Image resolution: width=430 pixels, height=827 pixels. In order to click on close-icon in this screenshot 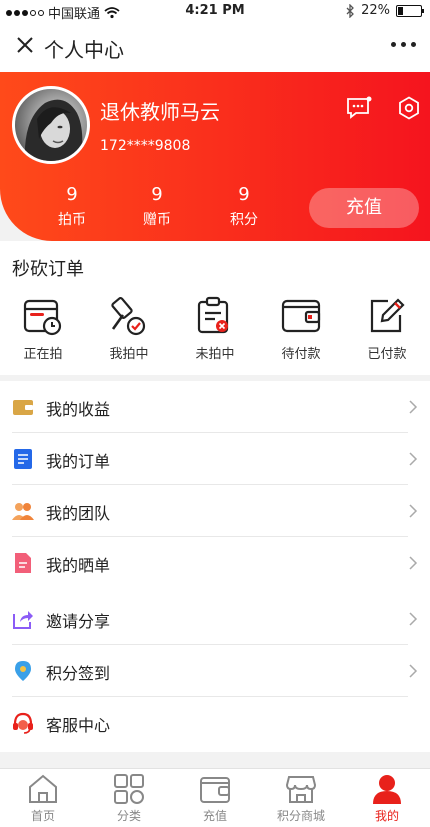, I will do `click(25, 45)`.